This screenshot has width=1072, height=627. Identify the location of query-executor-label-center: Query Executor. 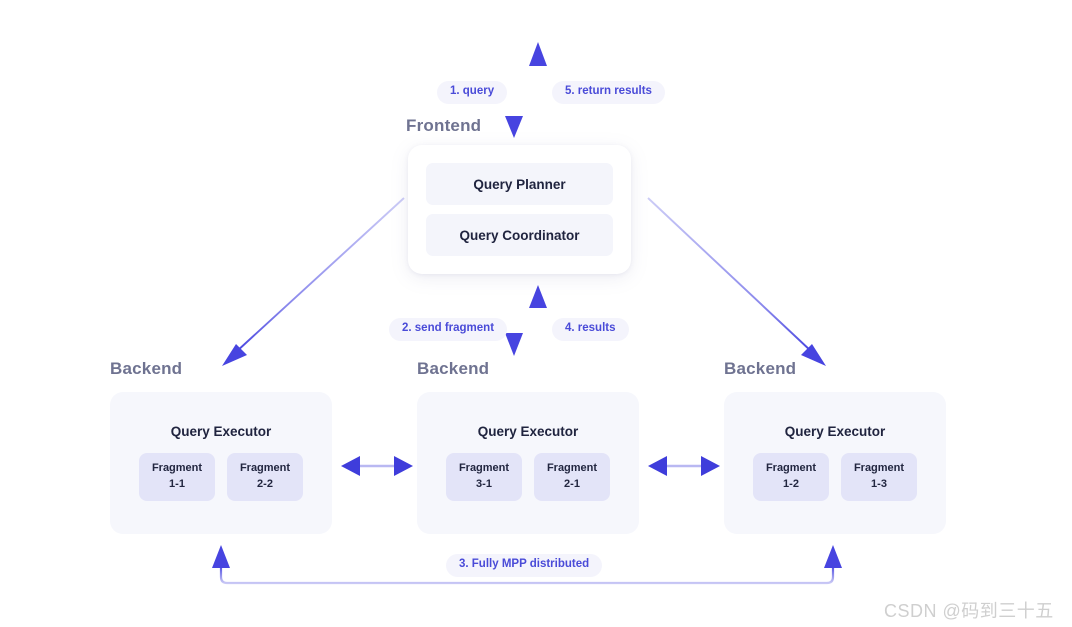
(528, 431).